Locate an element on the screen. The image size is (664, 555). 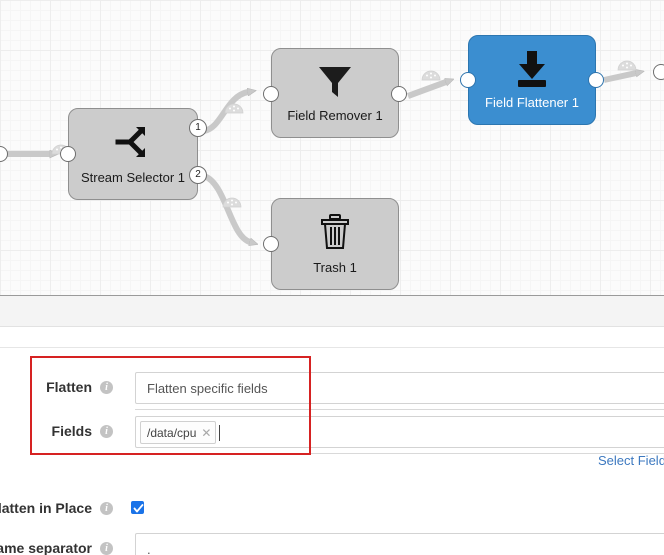
check-icon is located at coordinates (138, 508).